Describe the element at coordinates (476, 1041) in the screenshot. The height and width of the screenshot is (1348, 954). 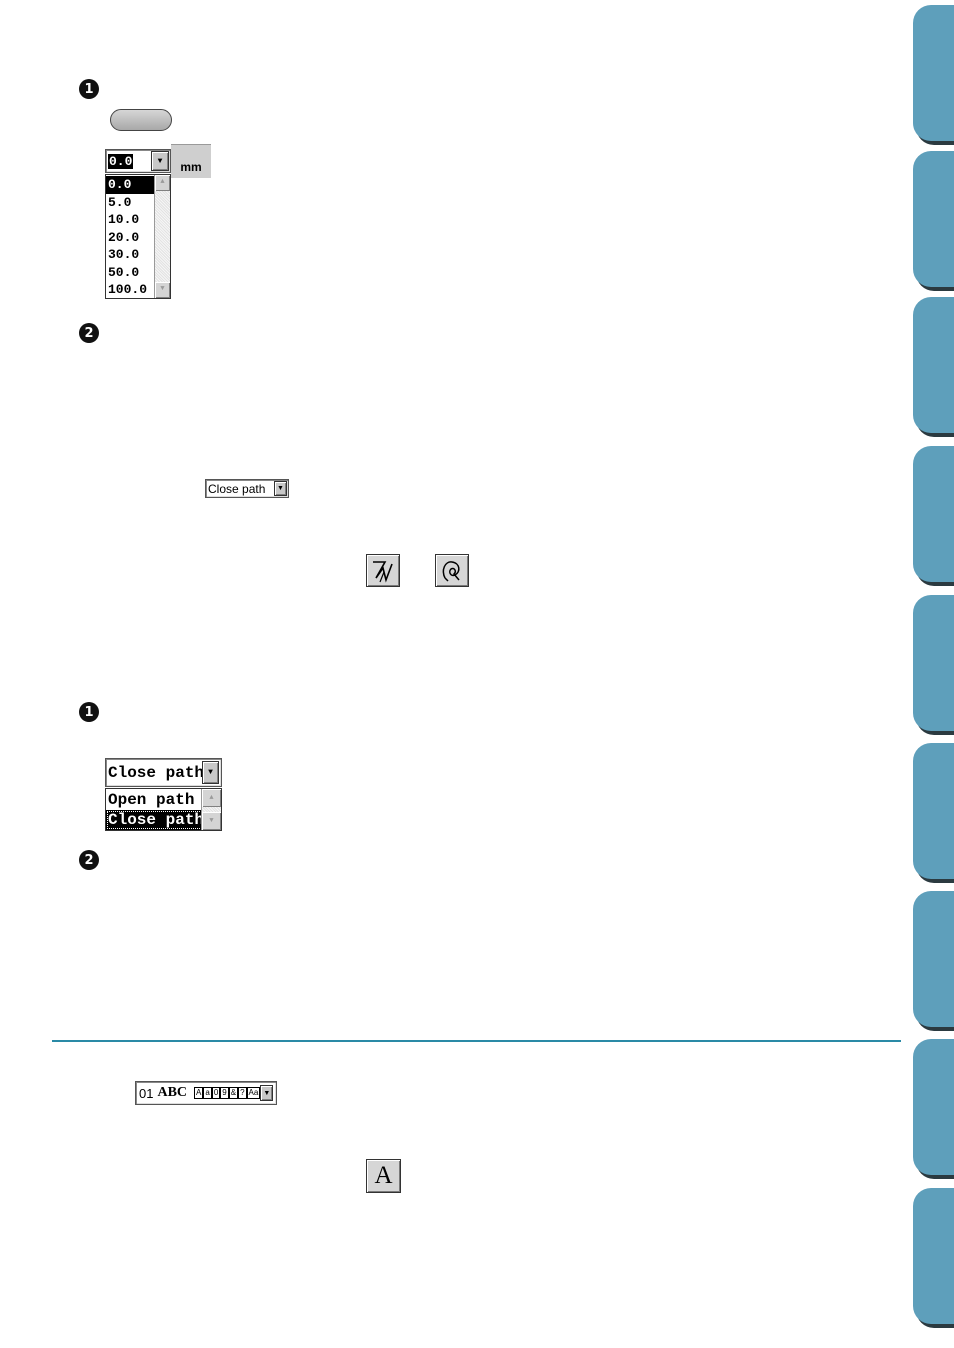
I see `section-divider` at that location.